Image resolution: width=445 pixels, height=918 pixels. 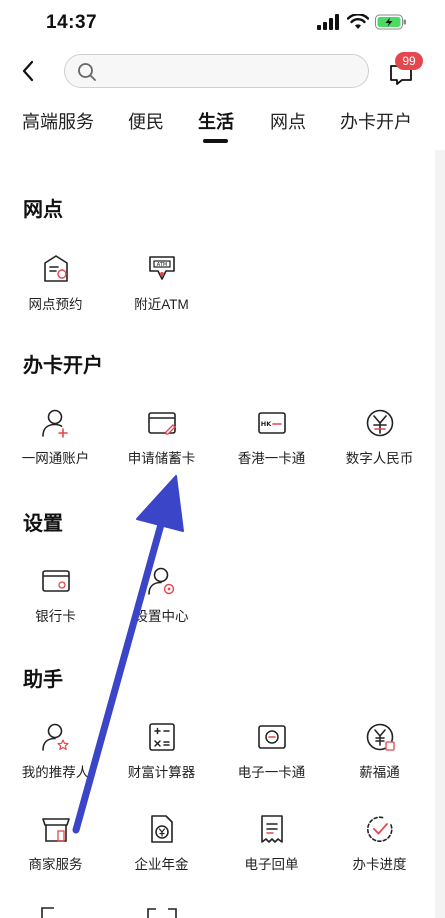 I want to click on annotation-arrow, so click(x=128, y=654).